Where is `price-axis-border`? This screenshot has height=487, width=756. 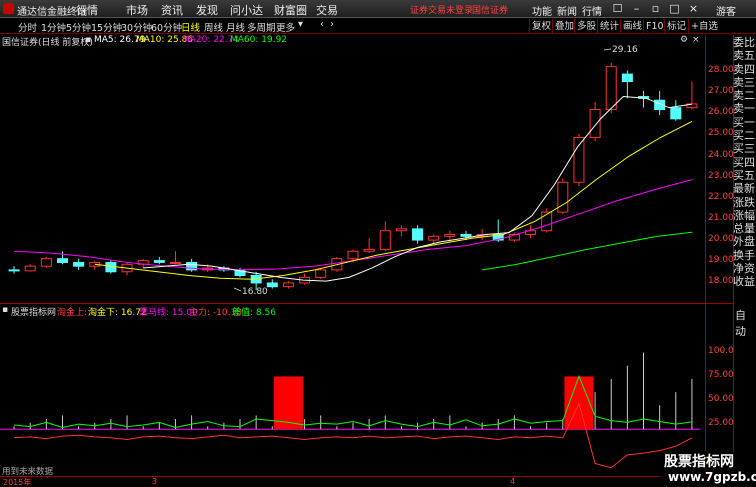
price-axis-border is located at coordinates (705, 256).